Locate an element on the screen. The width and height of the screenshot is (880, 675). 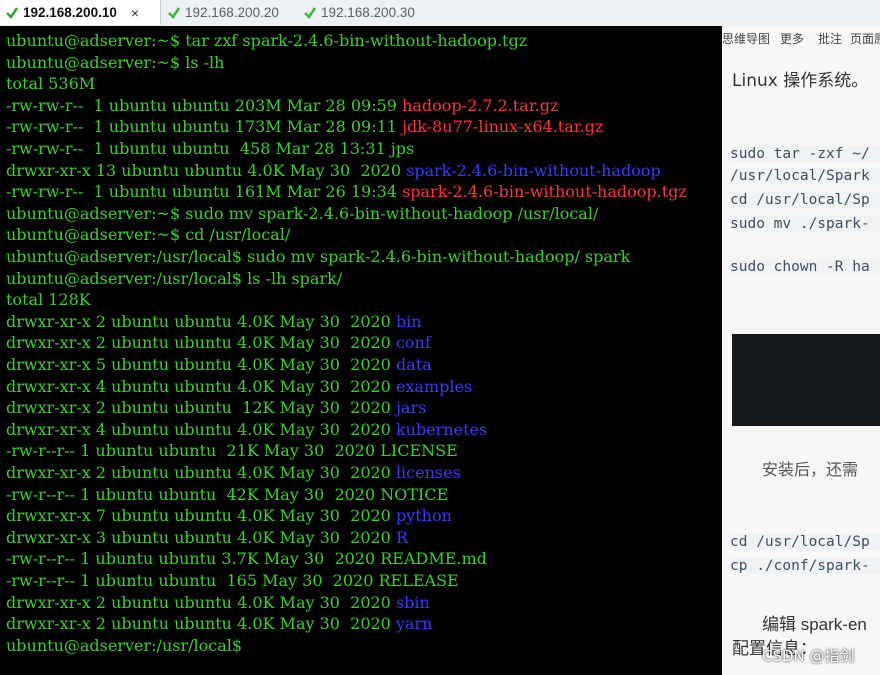
tab-session-1: 192.168.200.10 × is located at coordinates (80, 12).